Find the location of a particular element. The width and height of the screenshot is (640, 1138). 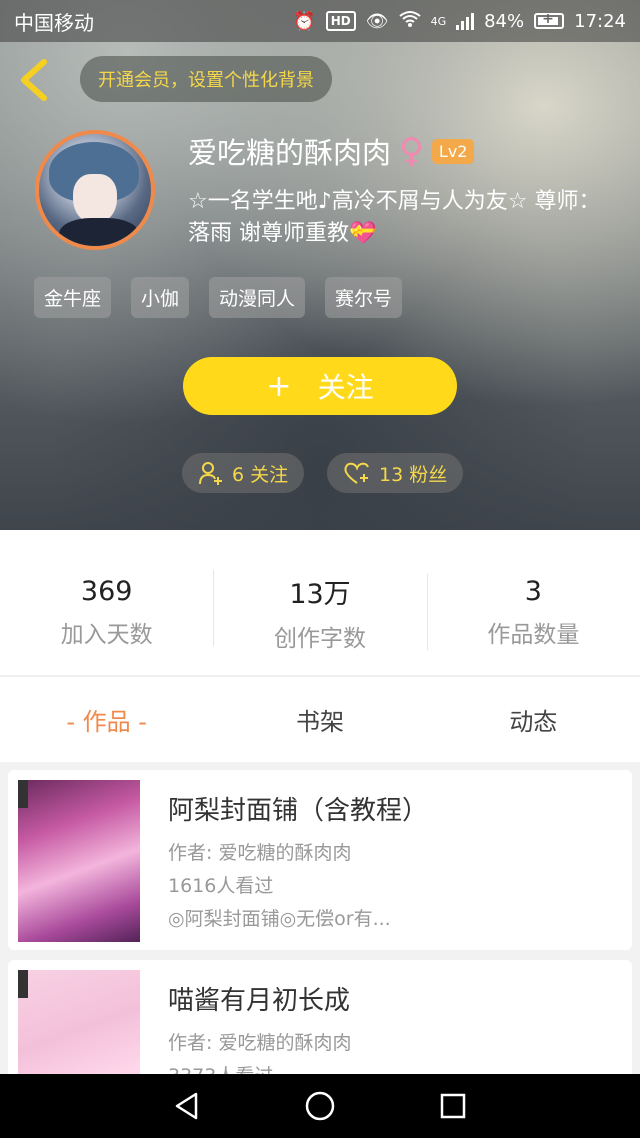

tab-bookshelf: 书架 is located at coordinates (319, 719).